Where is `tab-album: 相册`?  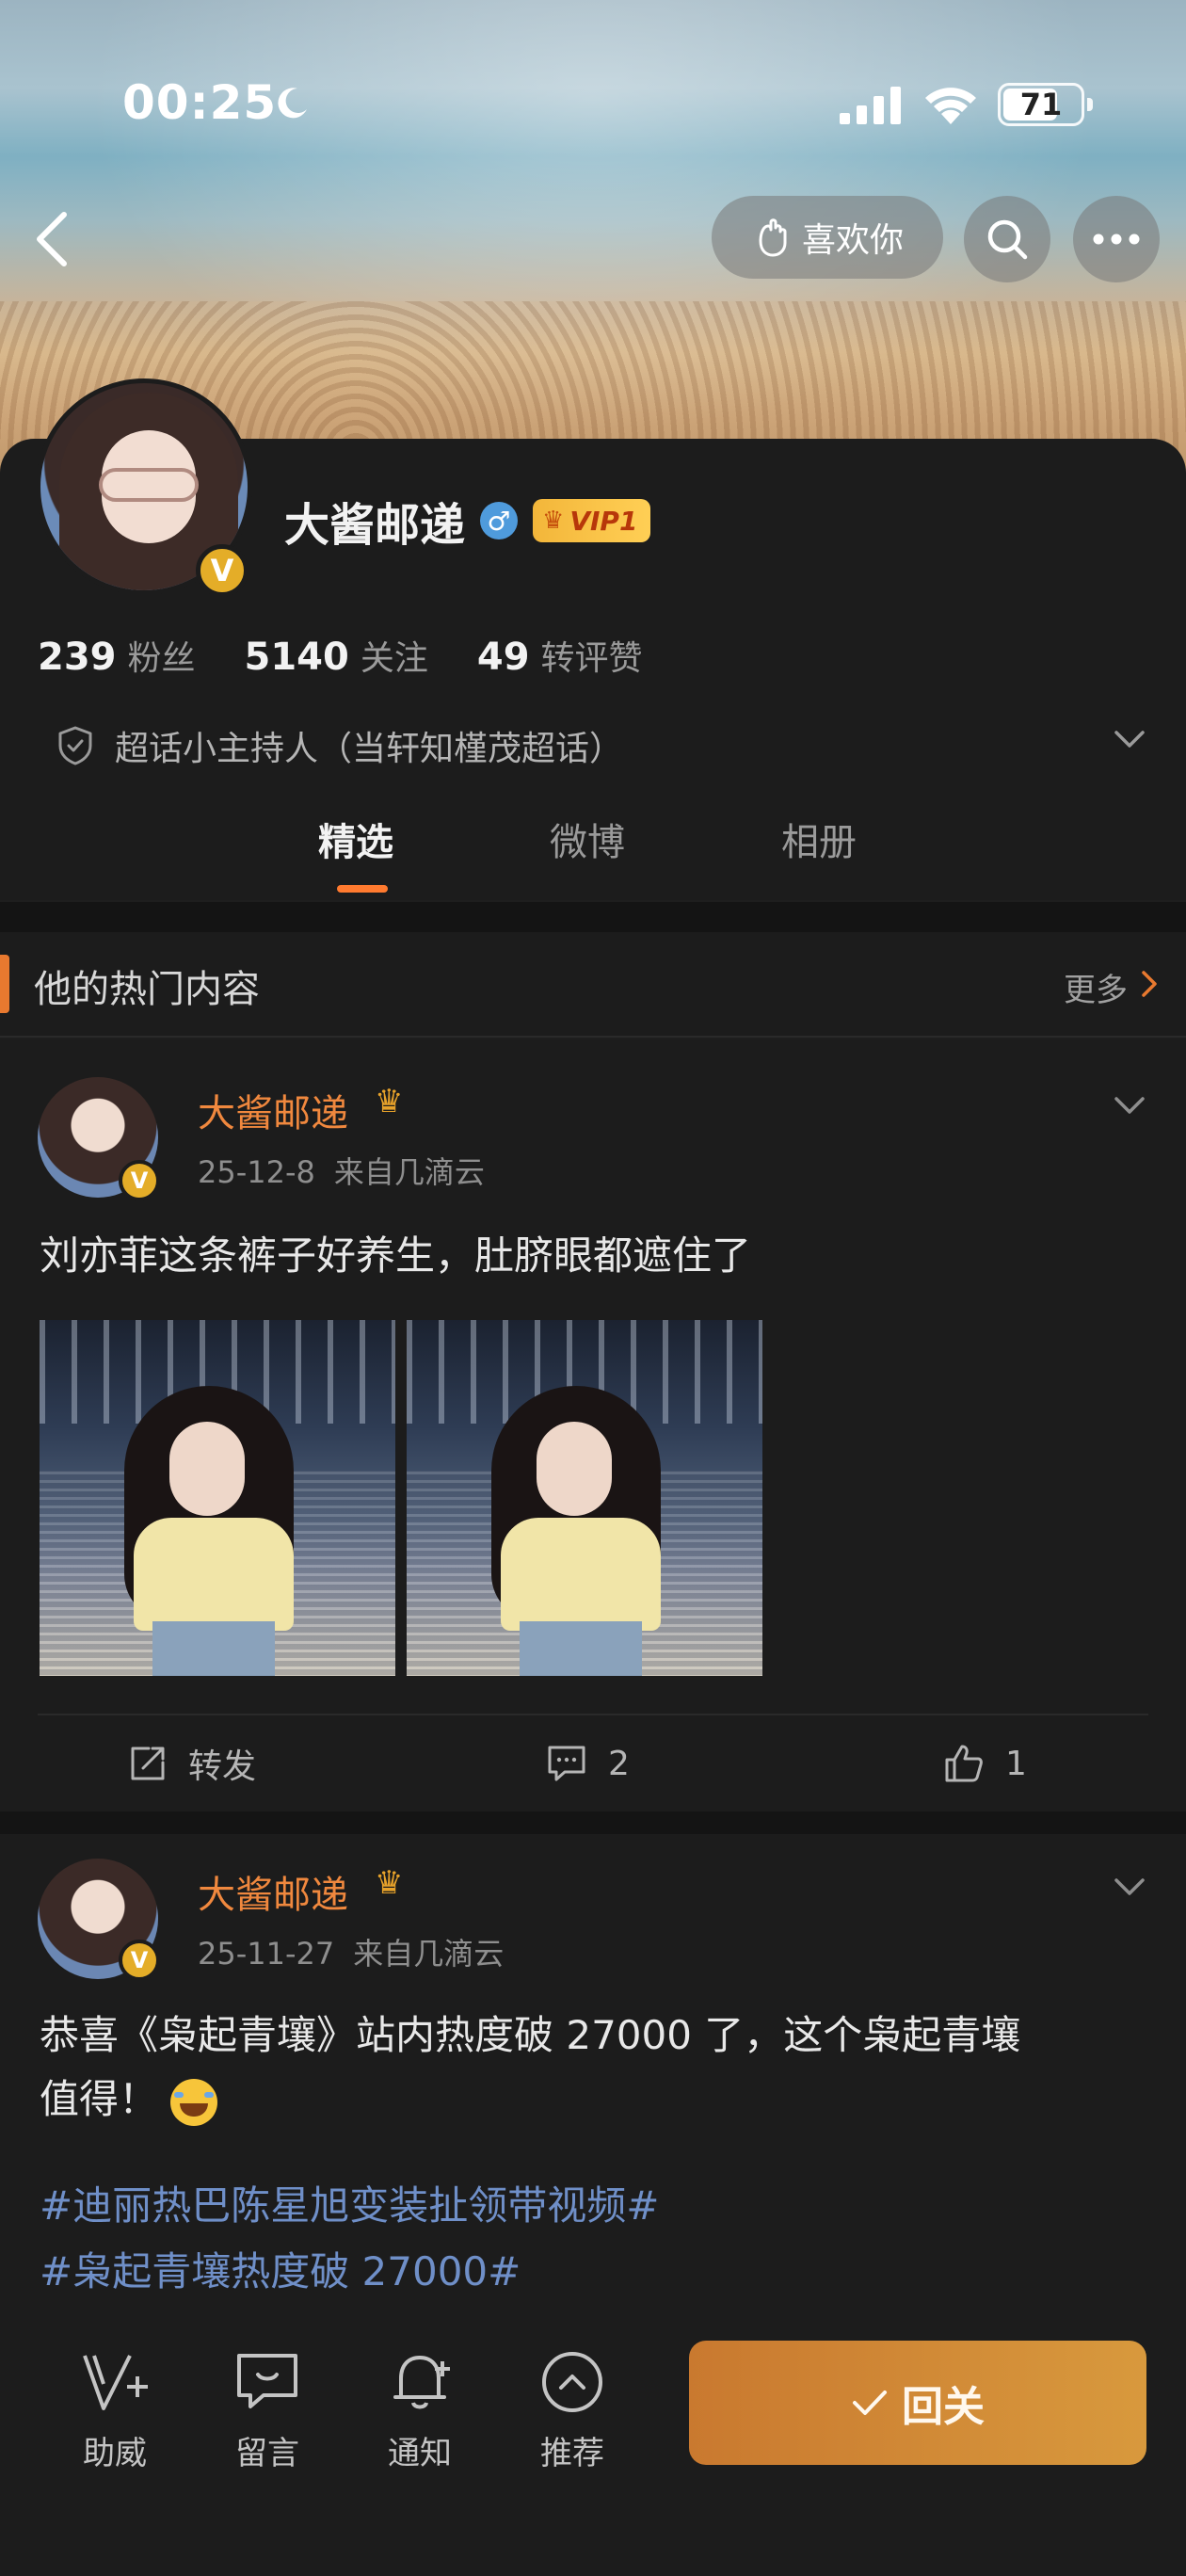 tab-album: 相册 is located at coordinates (819, 839).